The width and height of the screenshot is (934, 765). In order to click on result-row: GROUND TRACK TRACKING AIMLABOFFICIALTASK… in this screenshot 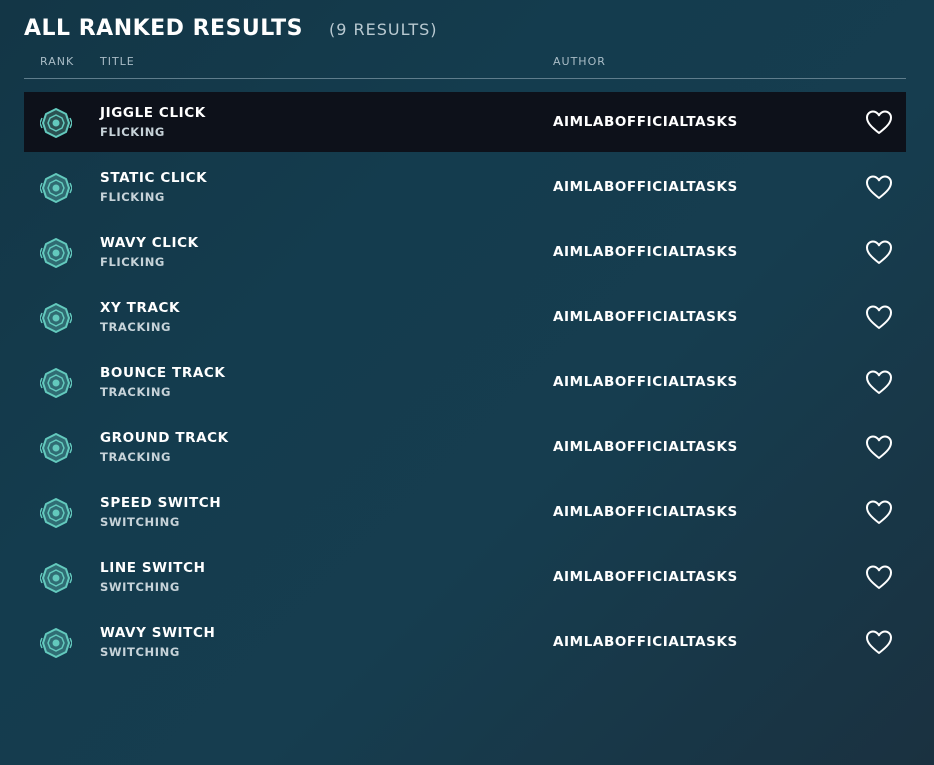, I will do `click(465, 447)`.